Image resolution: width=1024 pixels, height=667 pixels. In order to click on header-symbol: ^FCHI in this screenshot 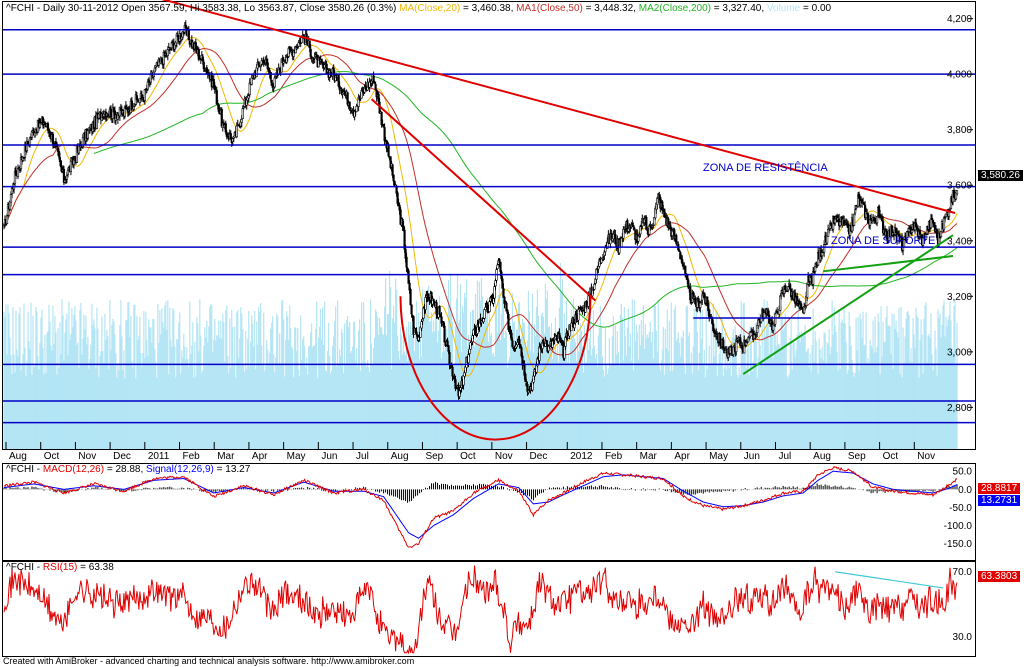, I will do `click(20, 8)`.